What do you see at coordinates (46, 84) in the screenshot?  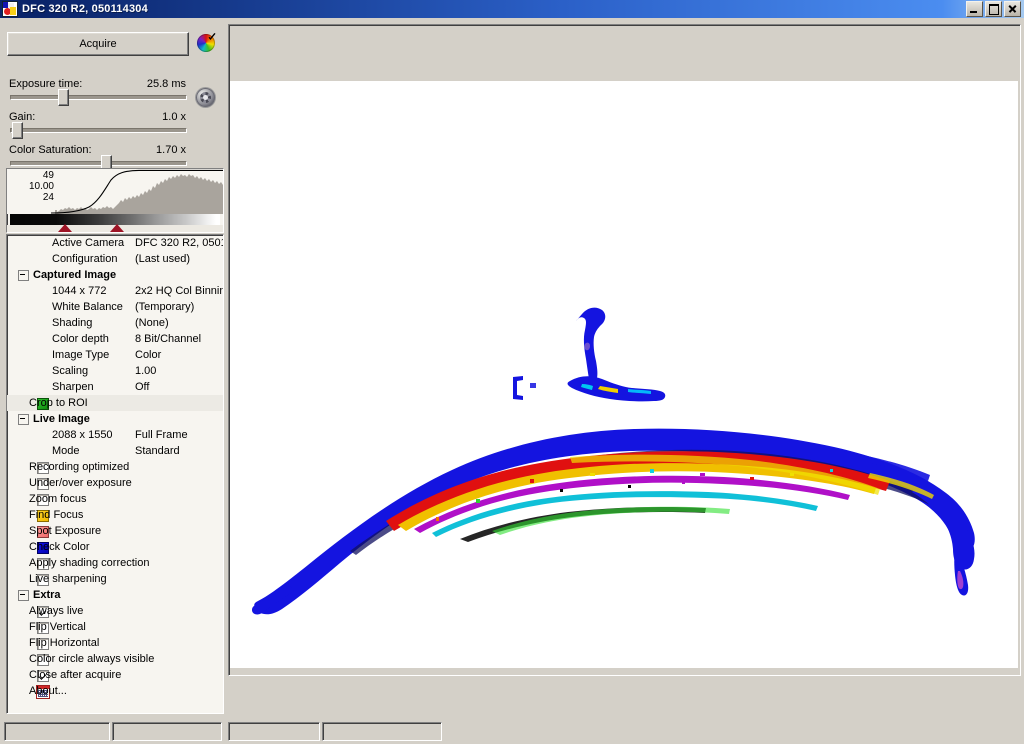 I see `slider-label-exposure-time: Exposure time:` at bounding box center [46, 84].